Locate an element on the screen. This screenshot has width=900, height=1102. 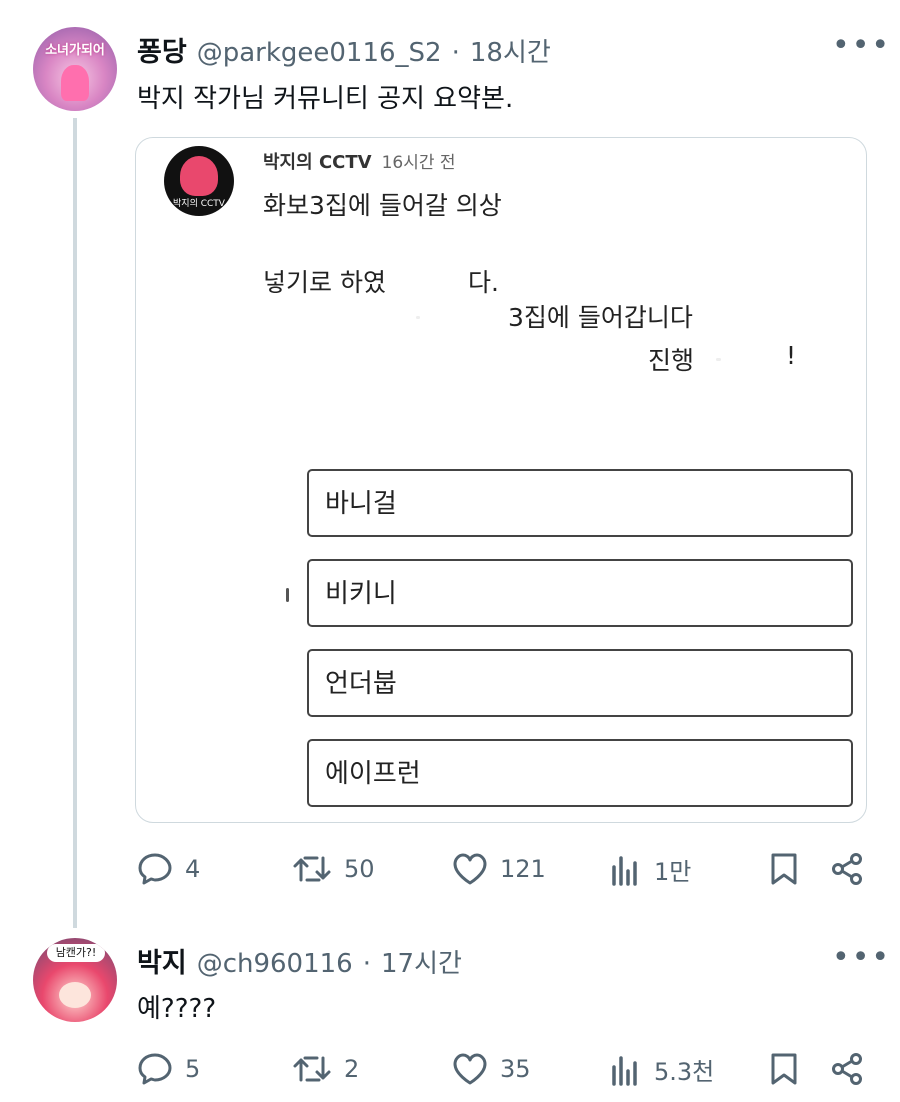
poll-option-3: 언더붑 is located at coordinates (580, 683).